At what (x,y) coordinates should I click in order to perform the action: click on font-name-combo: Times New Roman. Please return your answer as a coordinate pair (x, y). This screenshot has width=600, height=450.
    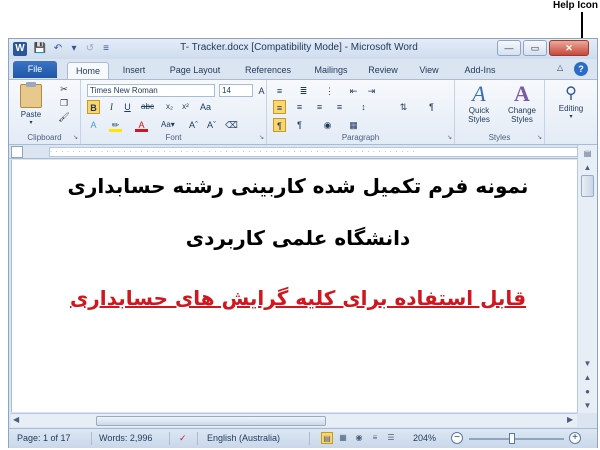
    Looking at the image, I should click on (151, 90).